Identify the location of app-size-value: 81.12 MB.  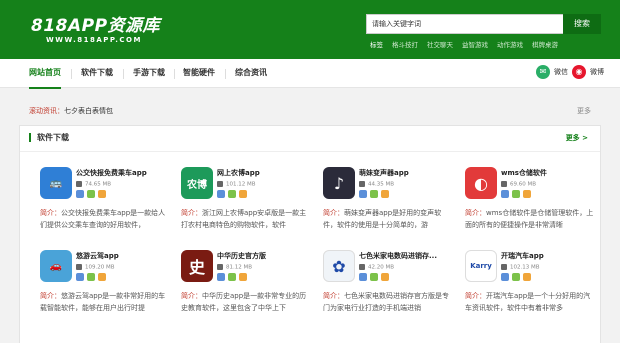
(239, 267).